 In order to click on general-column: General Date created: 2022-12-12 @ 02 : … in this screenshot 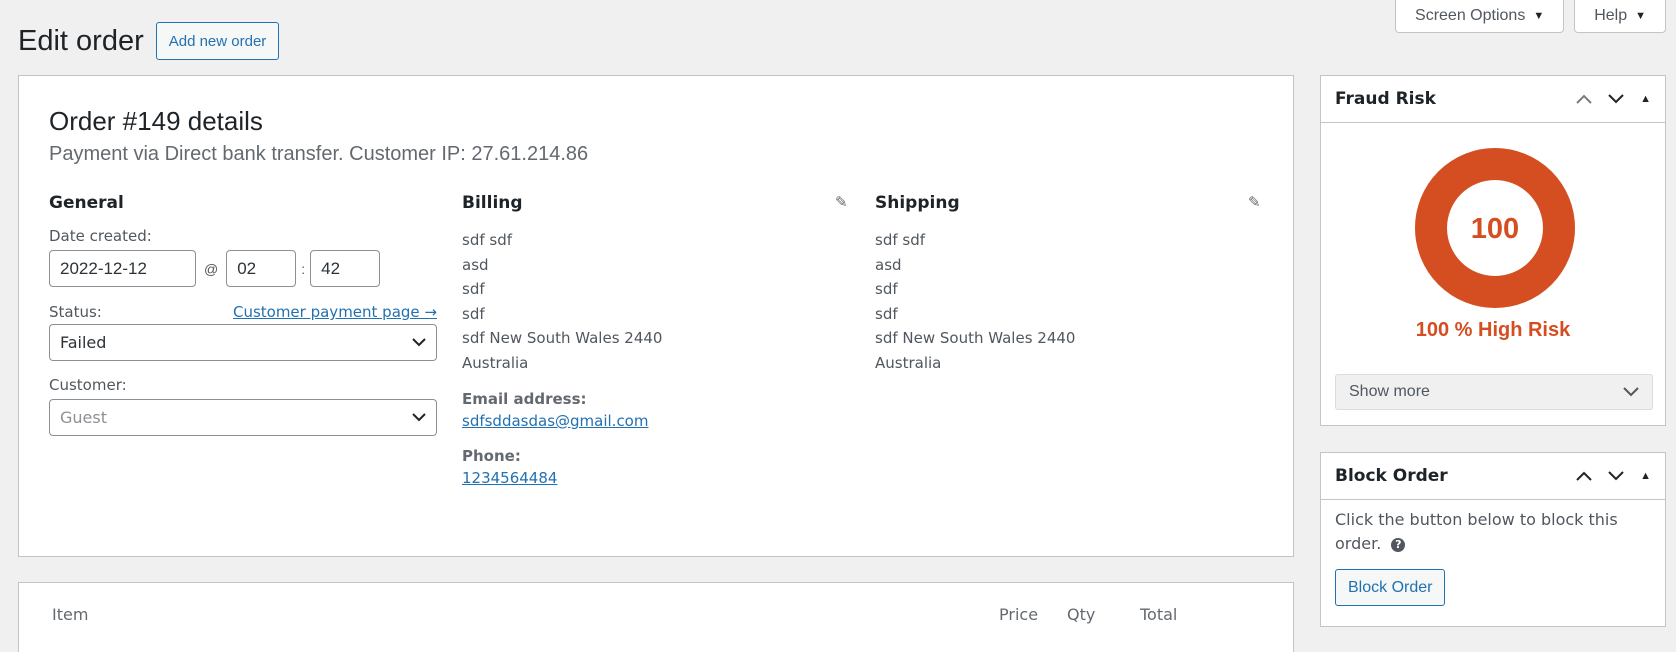, I will do `click(244, 314)`.